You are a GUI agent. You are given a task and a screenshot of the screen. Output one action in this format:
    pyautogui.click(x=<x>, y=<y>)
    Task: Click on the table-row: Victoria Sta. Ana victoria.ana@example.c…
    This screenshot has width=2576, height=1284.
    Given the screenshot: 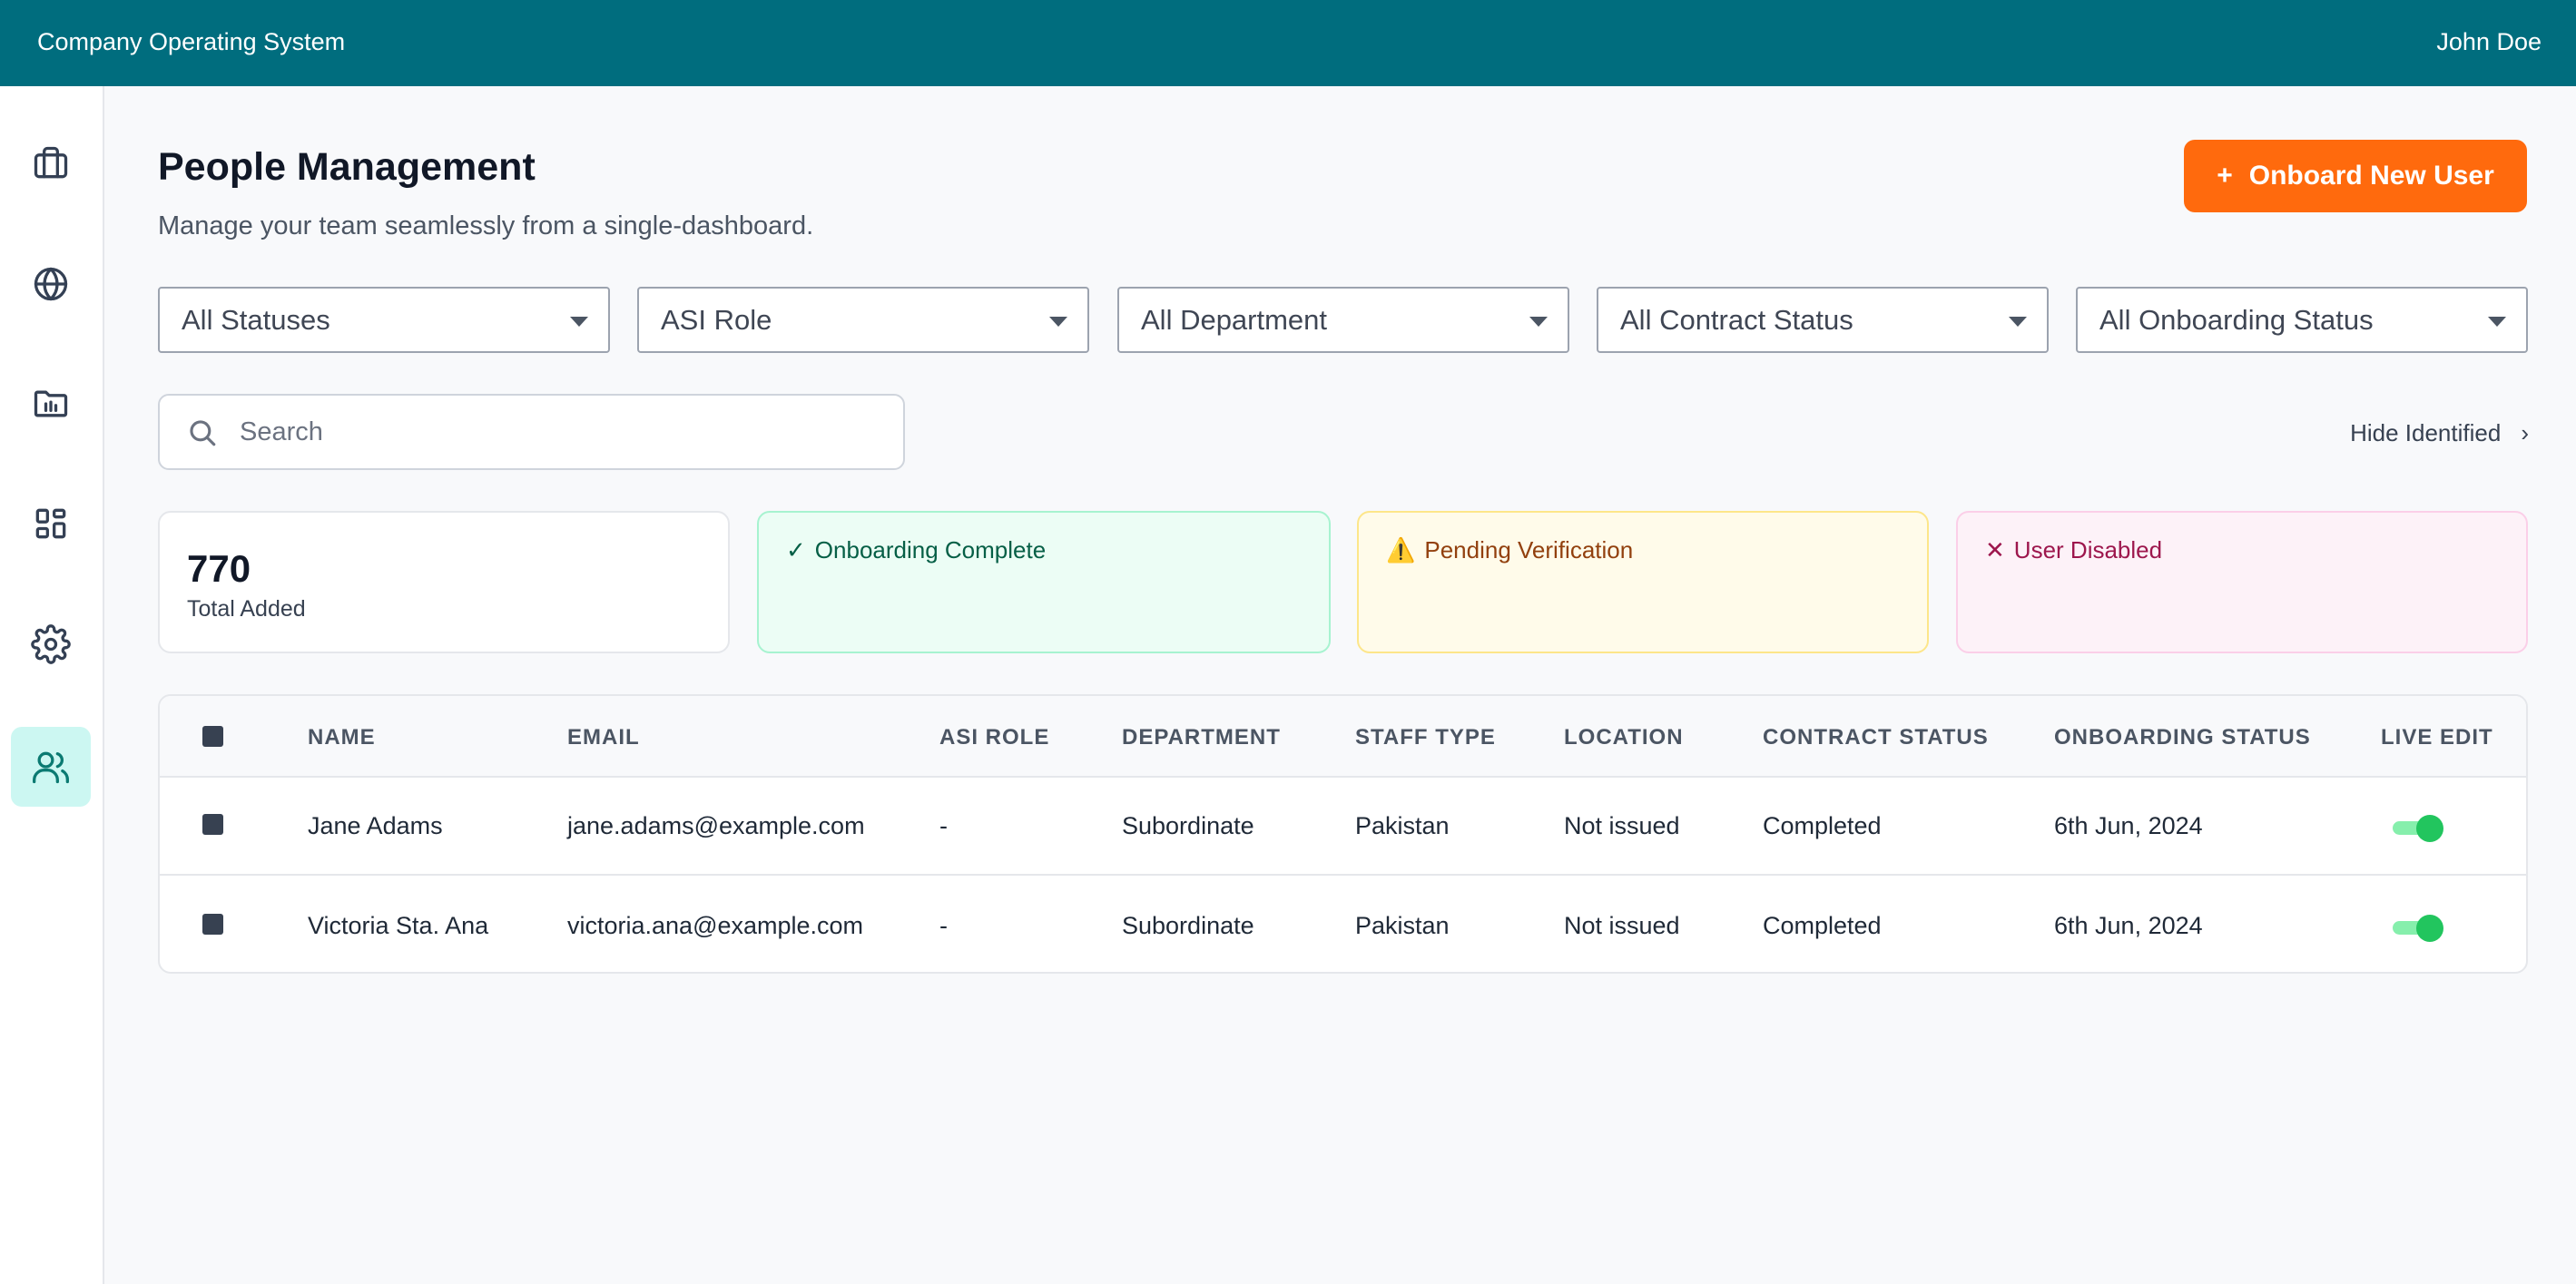 What is the action you would take?
    pyautogui.click(x=1343, y=924)
    